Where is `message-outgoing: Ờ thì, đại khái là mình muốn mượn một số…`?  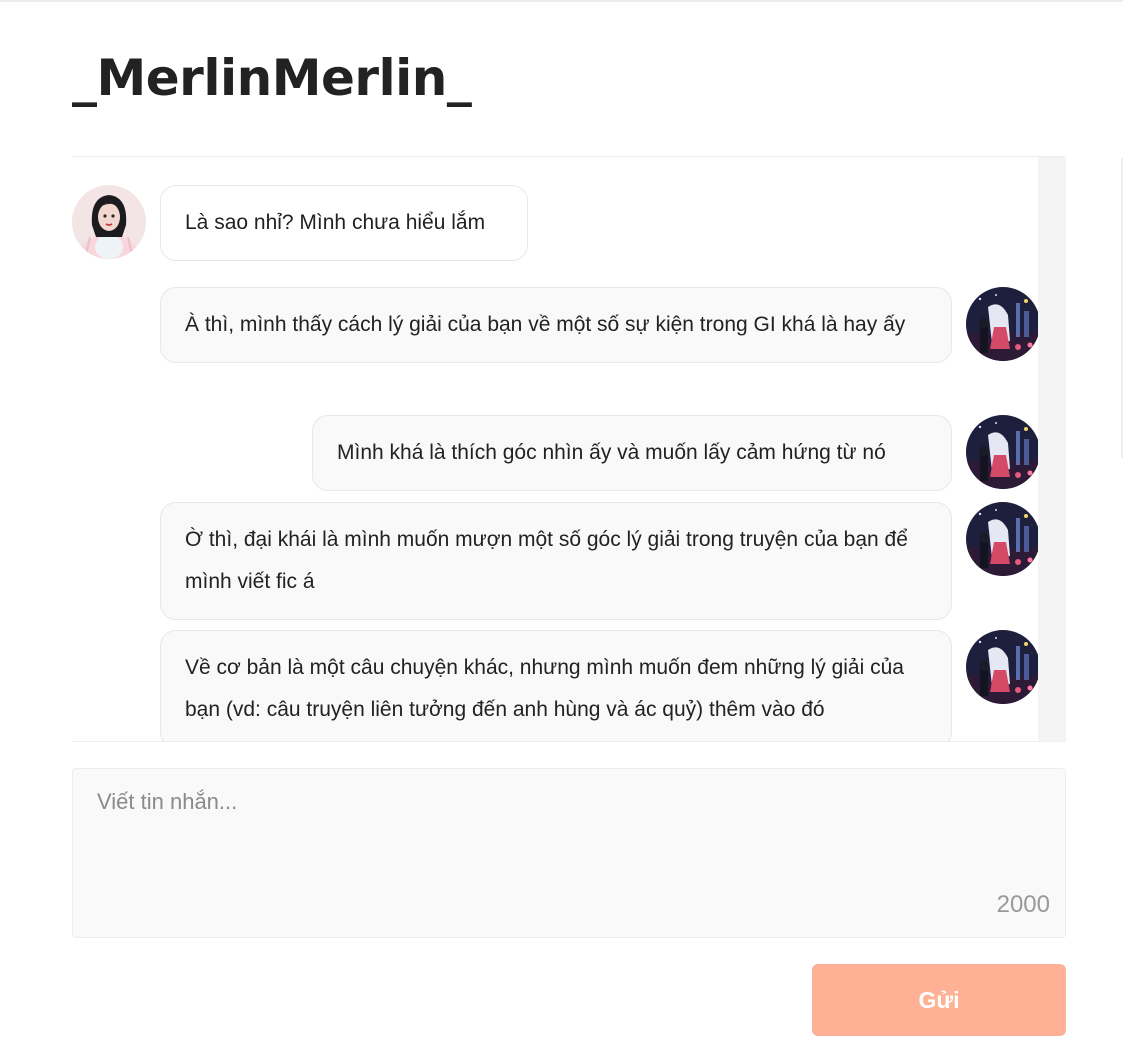 message-outgoing: Ờ thì, đại khái là mình muốn mượn một số… is located at coordinates (599, 561).